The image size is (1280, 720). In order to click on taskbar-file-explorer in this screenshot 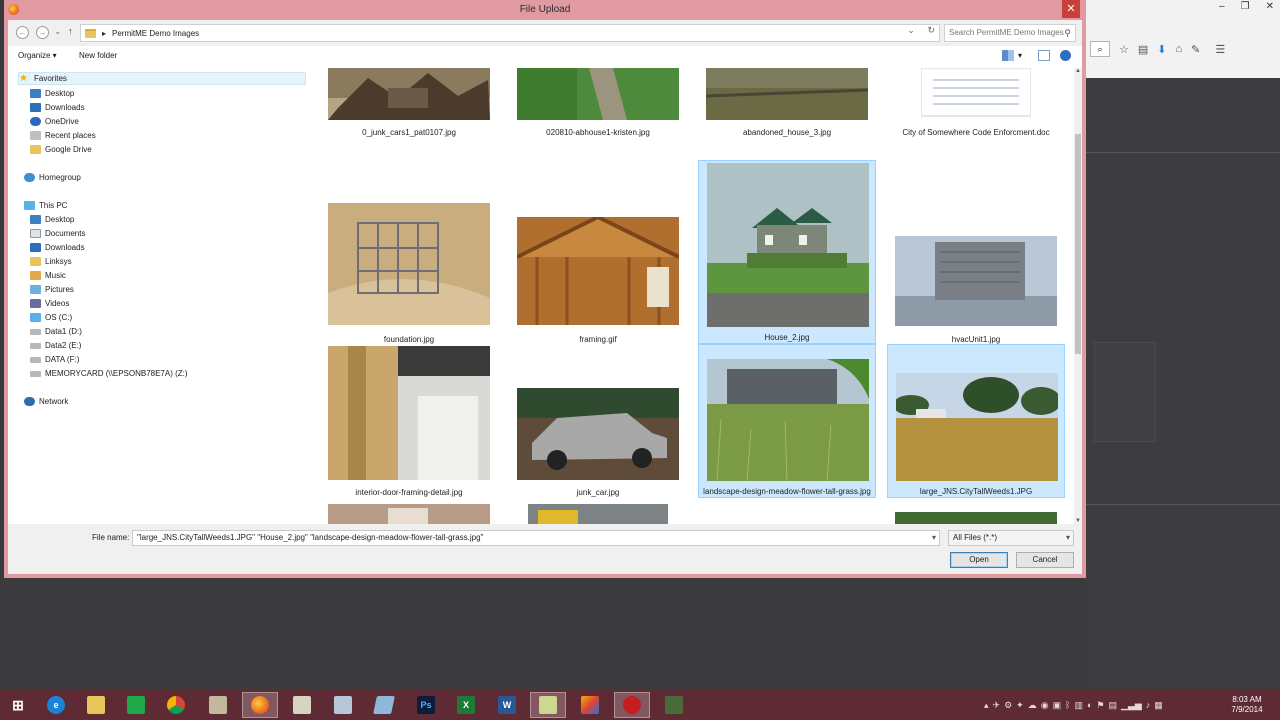, I will do `click(96, 705)`.